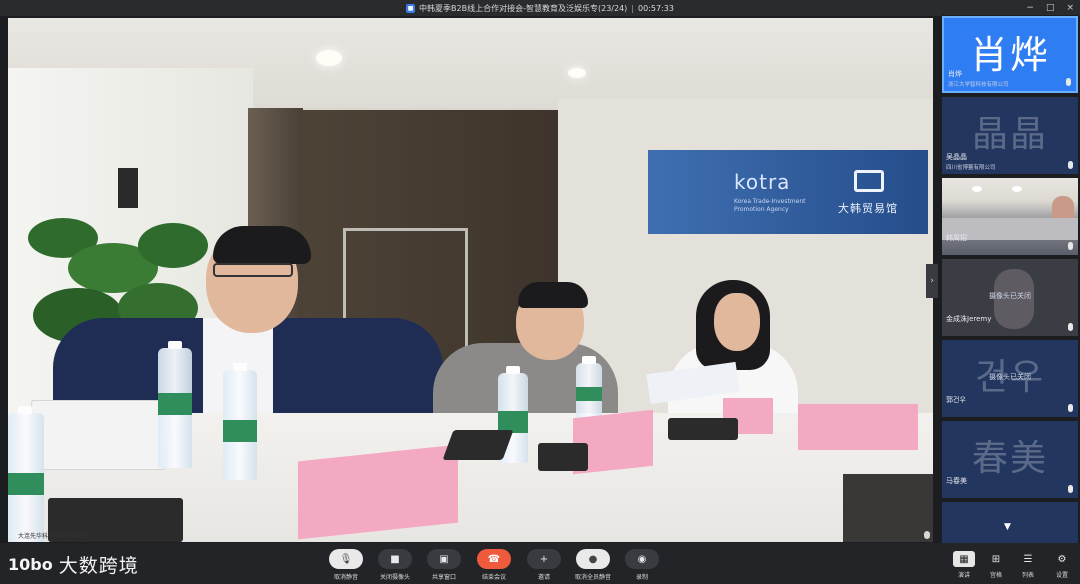 This screenshot has height=584, width=1080. Describe the element at coordinates (395, 559) in the screenshot. I see `camera-icon: ■` at that location.